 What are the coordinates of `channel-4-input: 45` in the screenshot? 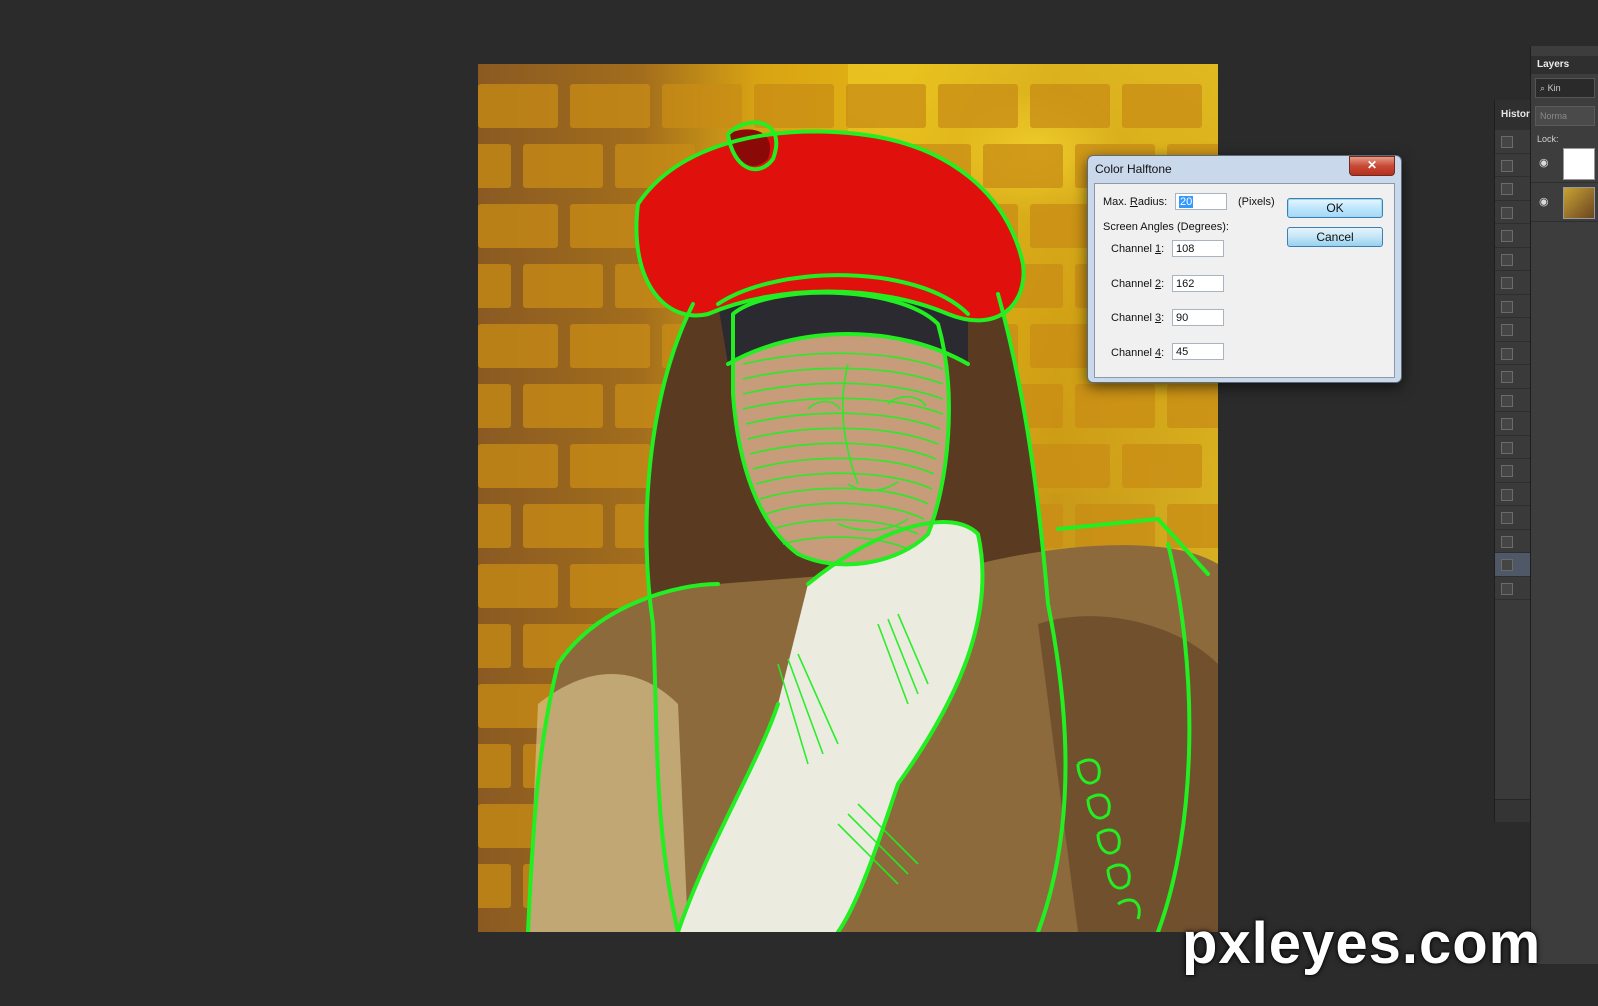 It's located at (1198, 351).